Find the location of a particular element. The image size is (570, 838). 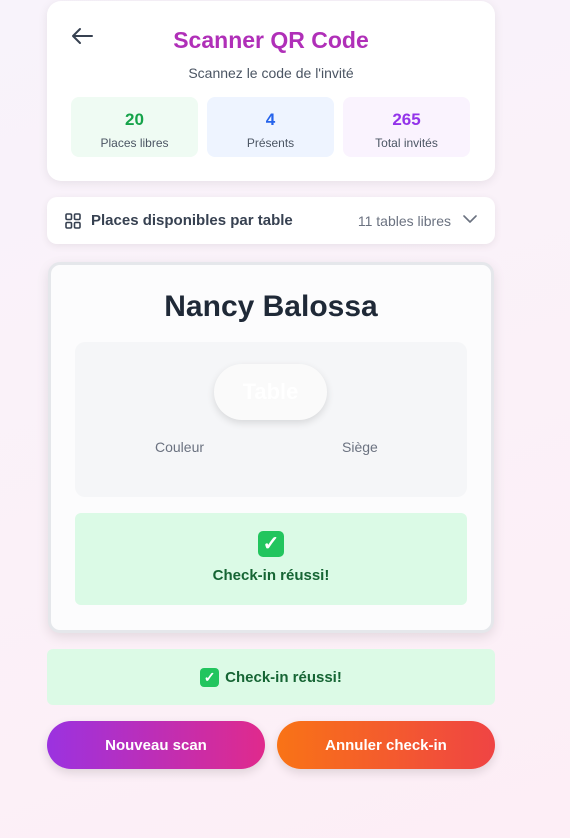

checkin-success-message: Check-in réussi! is located at coordinates (271, 575).